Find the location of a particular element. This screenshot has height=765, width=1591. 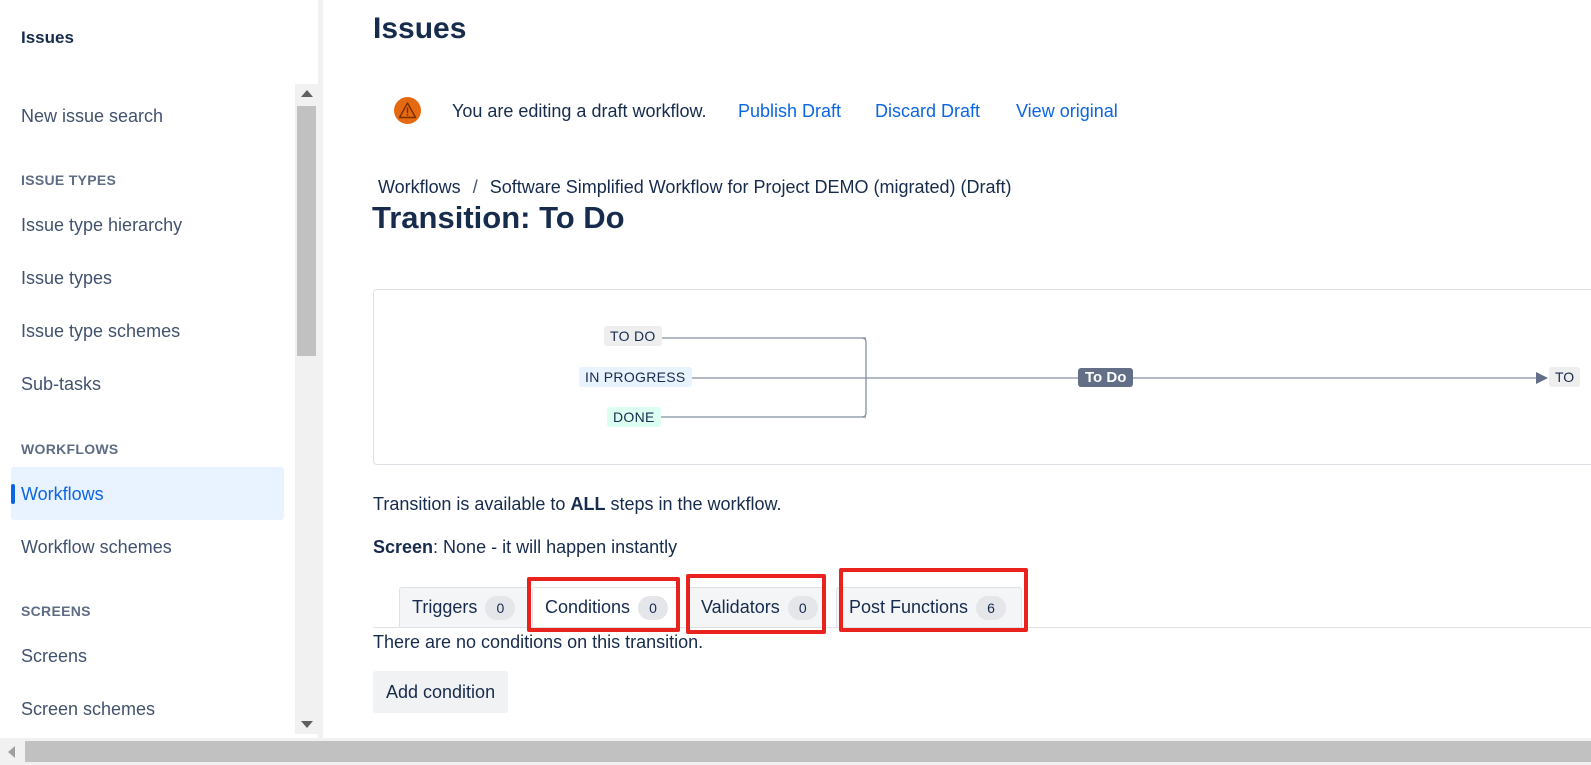

tab-label: Validators is located at coordinates (740, 607).